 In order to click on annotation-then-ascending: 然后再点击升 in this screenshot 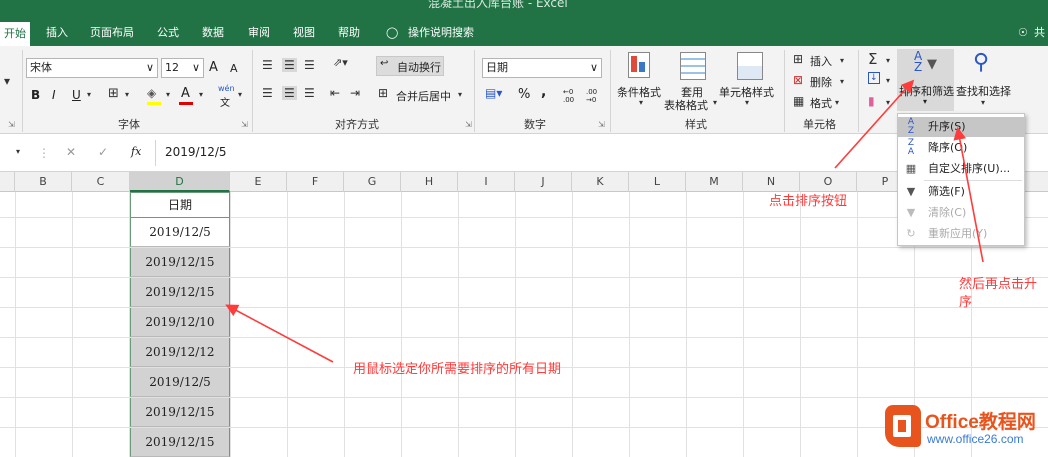, I will do `click(998, 284)`.